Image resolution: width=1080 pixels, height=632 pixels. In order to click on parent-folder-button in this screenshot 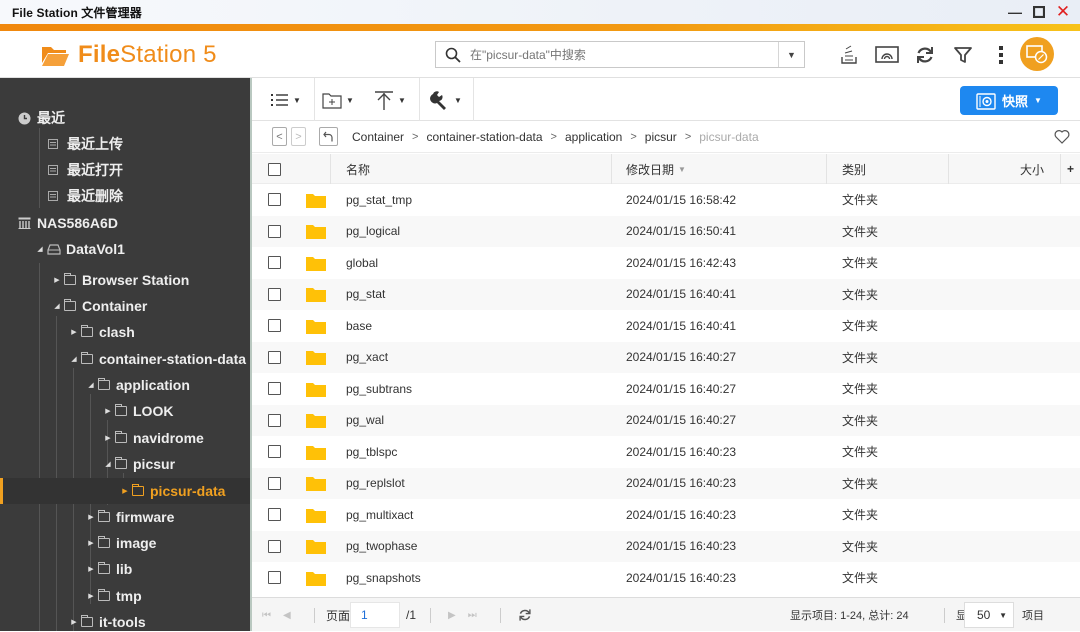, I will do `click(328, 136)`.